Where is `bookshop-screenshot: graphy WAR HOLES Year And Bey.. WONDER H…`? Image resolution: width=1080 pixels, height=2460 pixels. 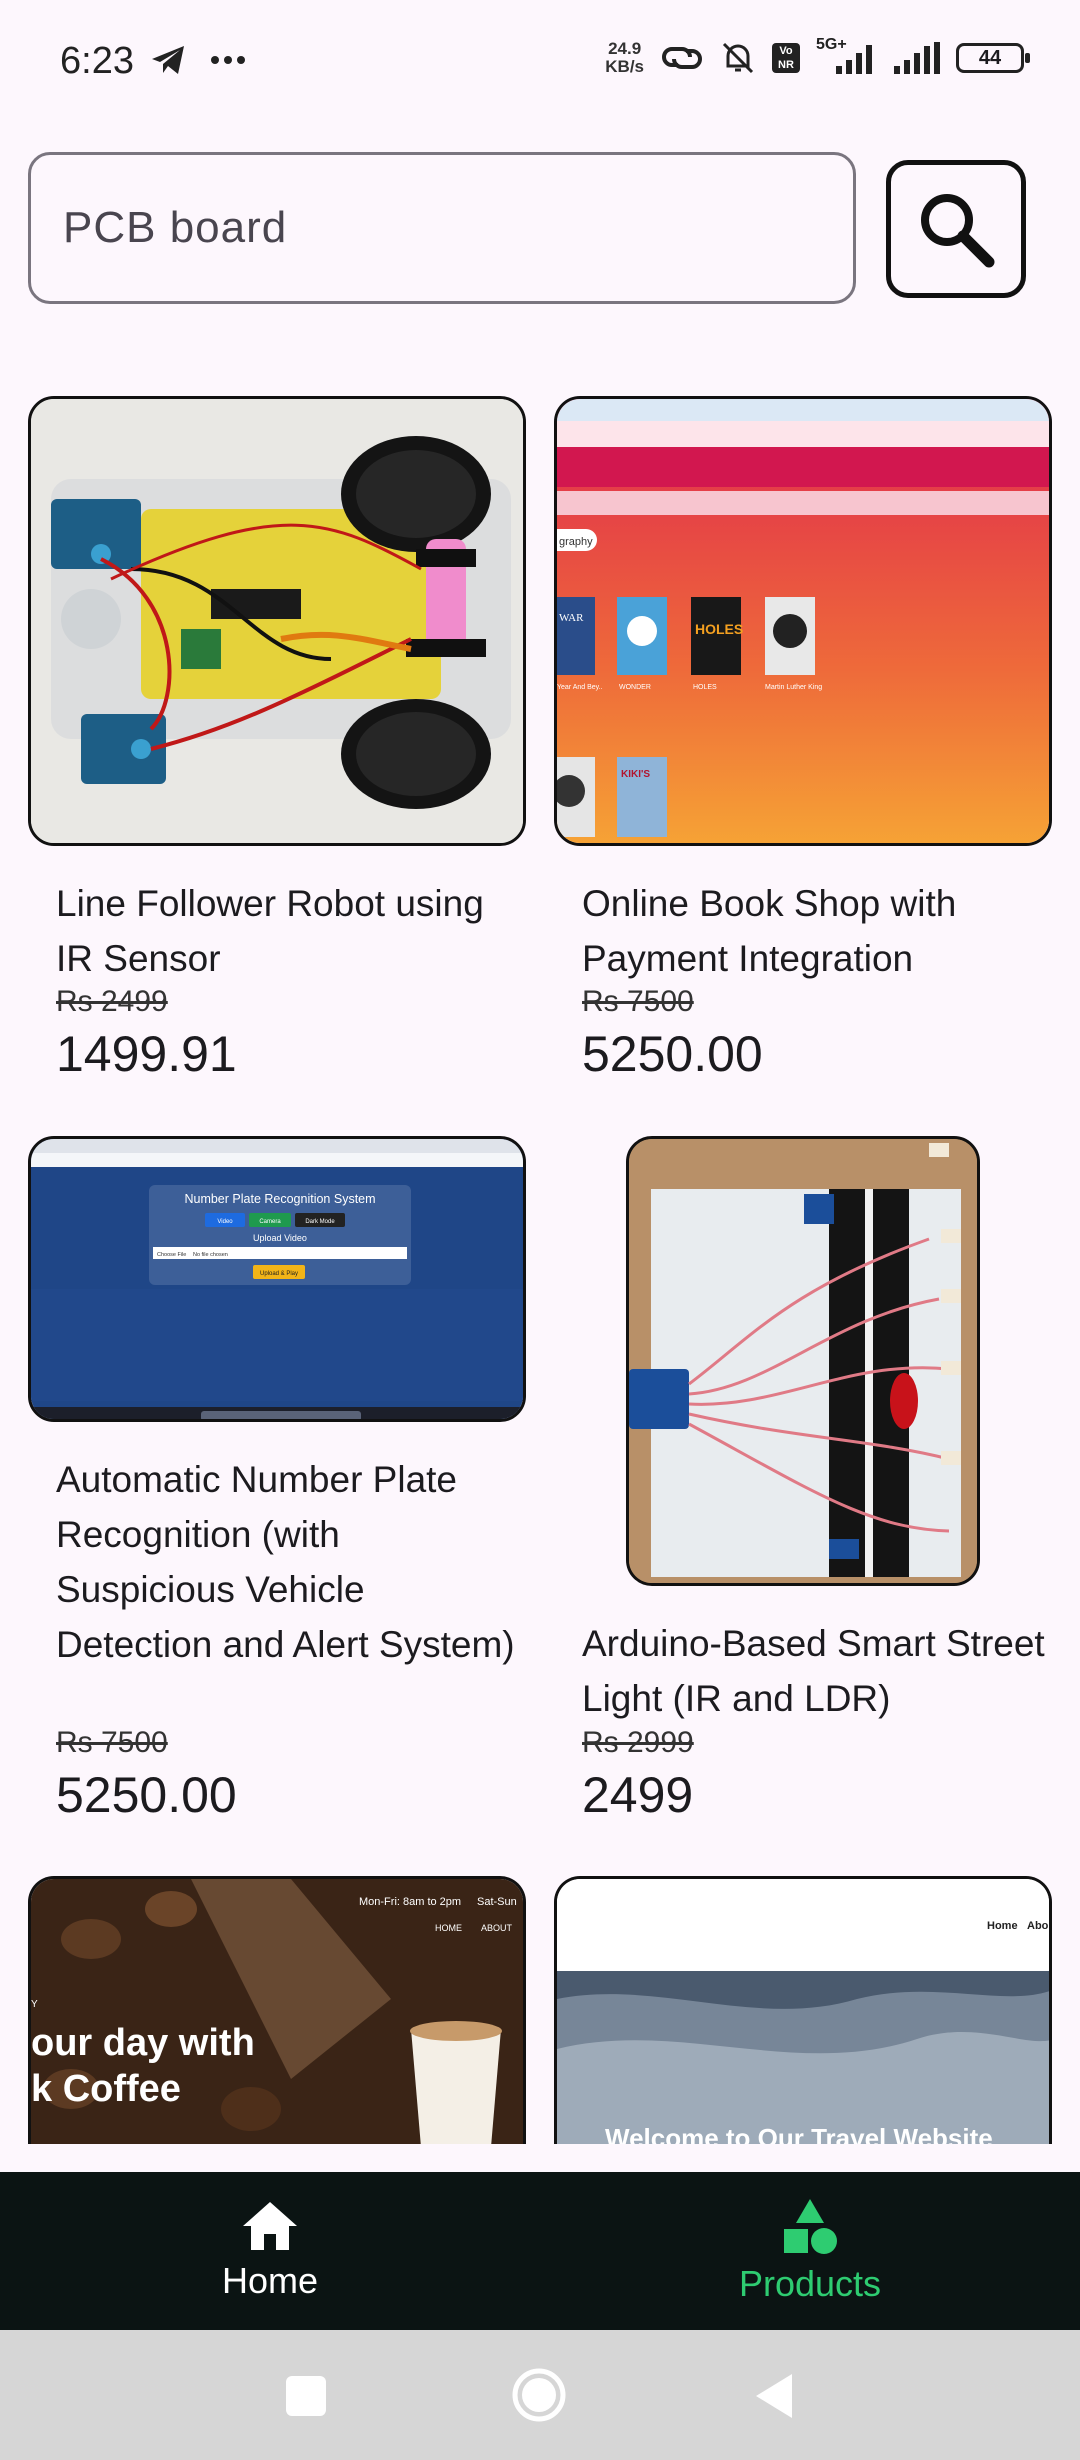
bookshop-screenshot: graphy WAR HOLES Year And Bey.. WONDER H… is located at coordinates (803, 621).